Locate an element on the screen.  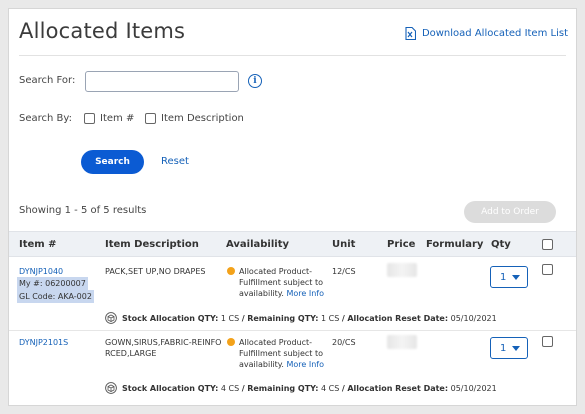
header-qty: Qty is located at coordinates (501, 244).